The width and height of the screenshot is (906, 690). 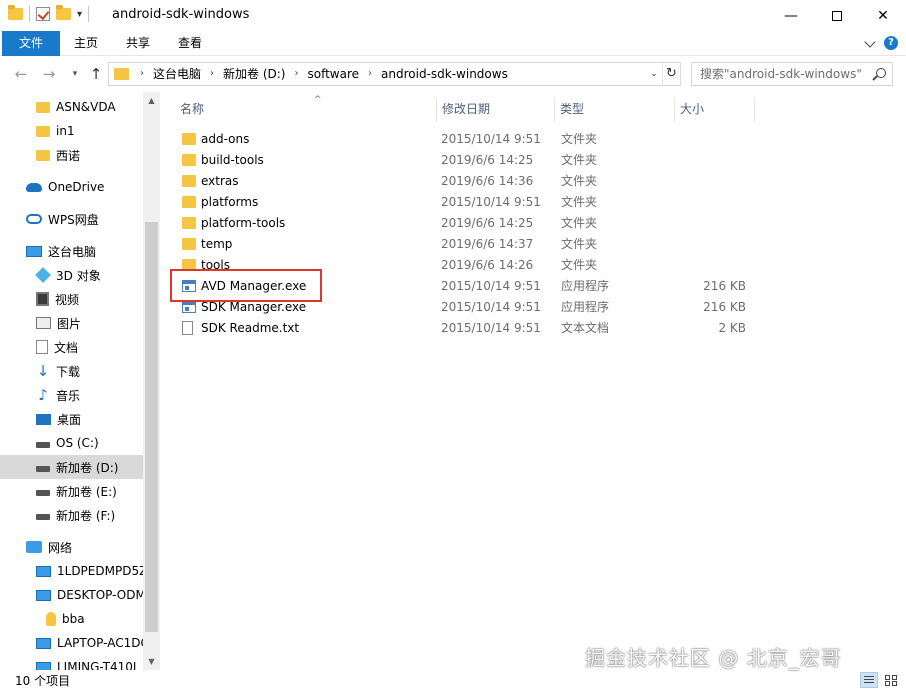 I want to click on nav-item-label: WPS网盘, so click(x=73, y=219).